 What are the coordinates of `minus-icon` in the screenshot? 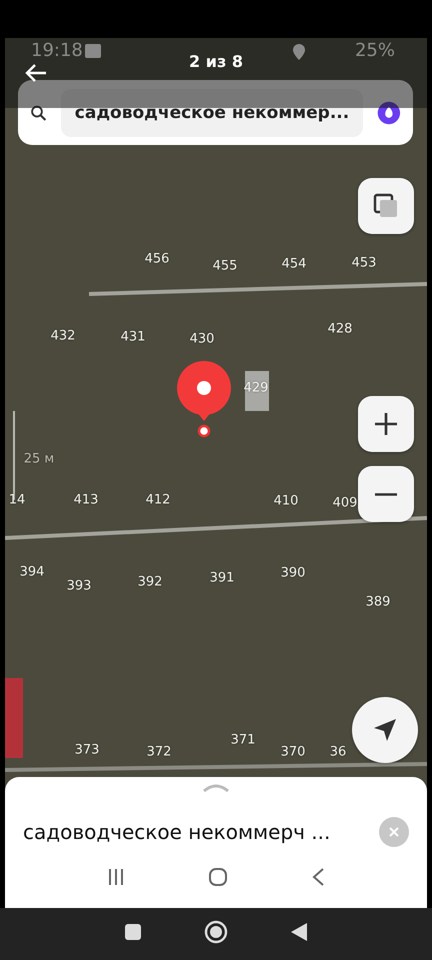 It's located at (386, 494).